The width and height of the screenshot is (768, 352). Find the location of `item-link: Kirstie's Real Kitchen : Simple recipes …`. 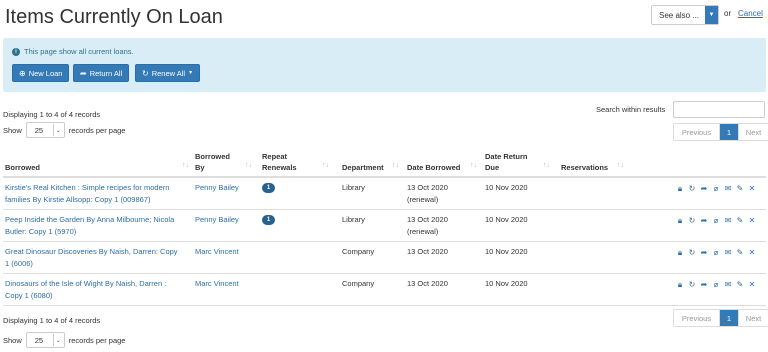

item-link: Kirstie's Real Kitchen : Simple recipes … is located at coordinates (87, 194).